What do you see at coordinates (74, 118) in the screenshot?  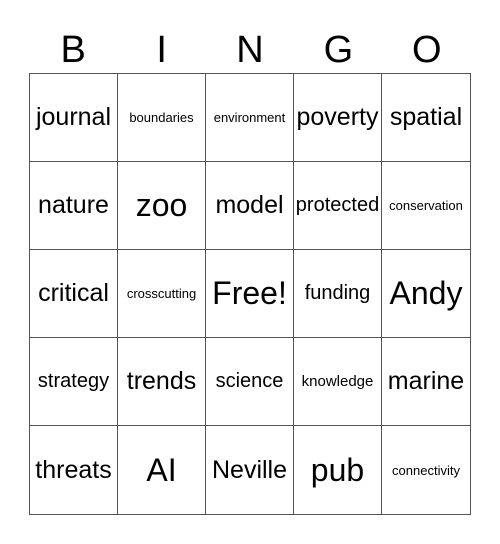 I see `bingo-cell: journal` at bounding box center [74, 118].